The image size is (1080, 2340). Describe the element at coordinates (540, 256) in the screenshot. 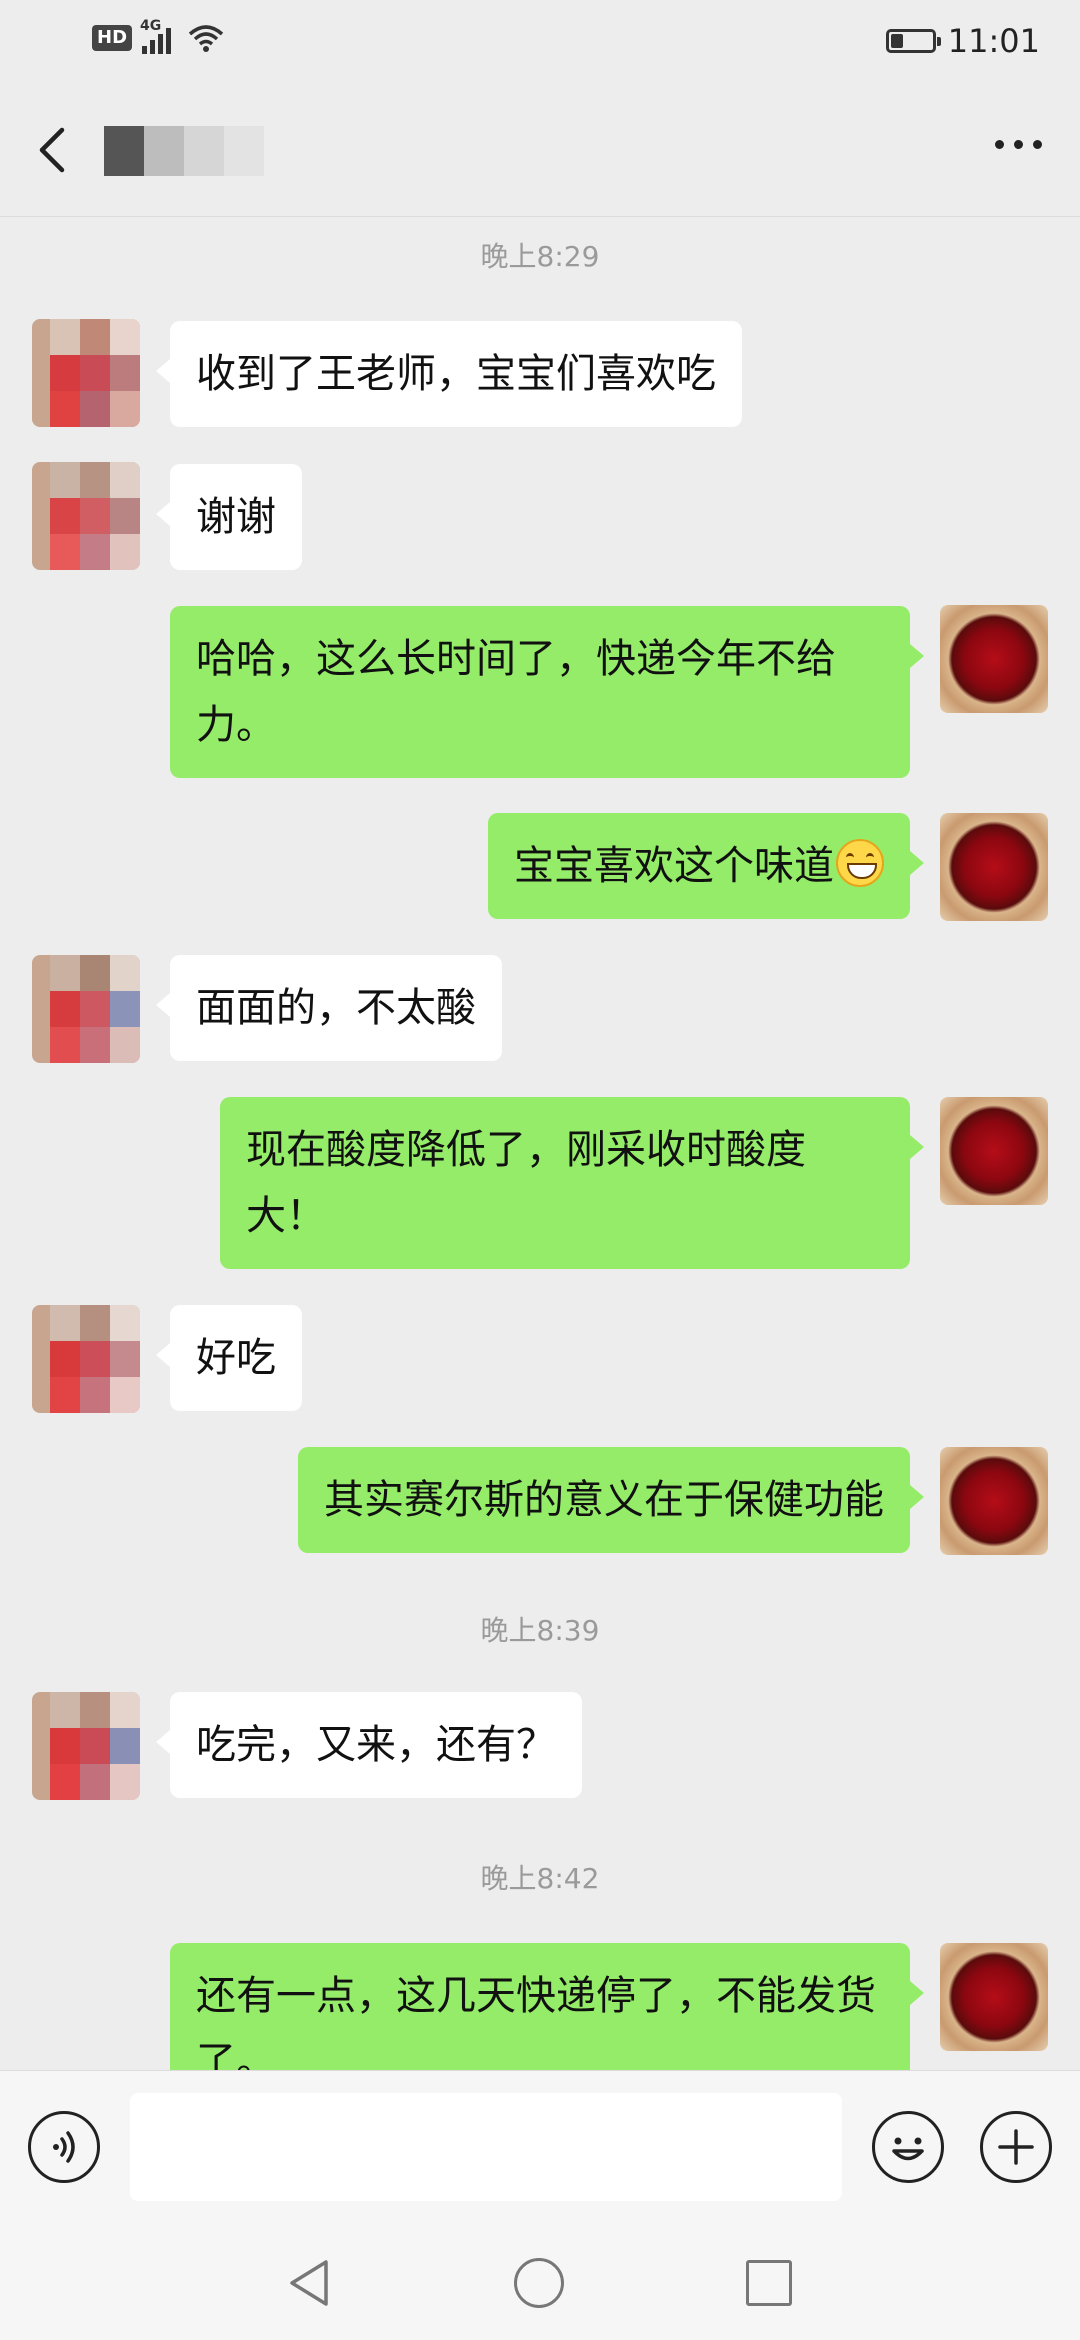

I see `timestamp: 晚上8:29` at that location.